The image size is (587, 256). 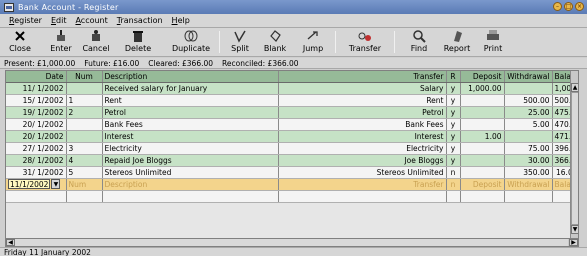 I want to click on scroll-left-icon: ◀, so click(x=10, y=242).